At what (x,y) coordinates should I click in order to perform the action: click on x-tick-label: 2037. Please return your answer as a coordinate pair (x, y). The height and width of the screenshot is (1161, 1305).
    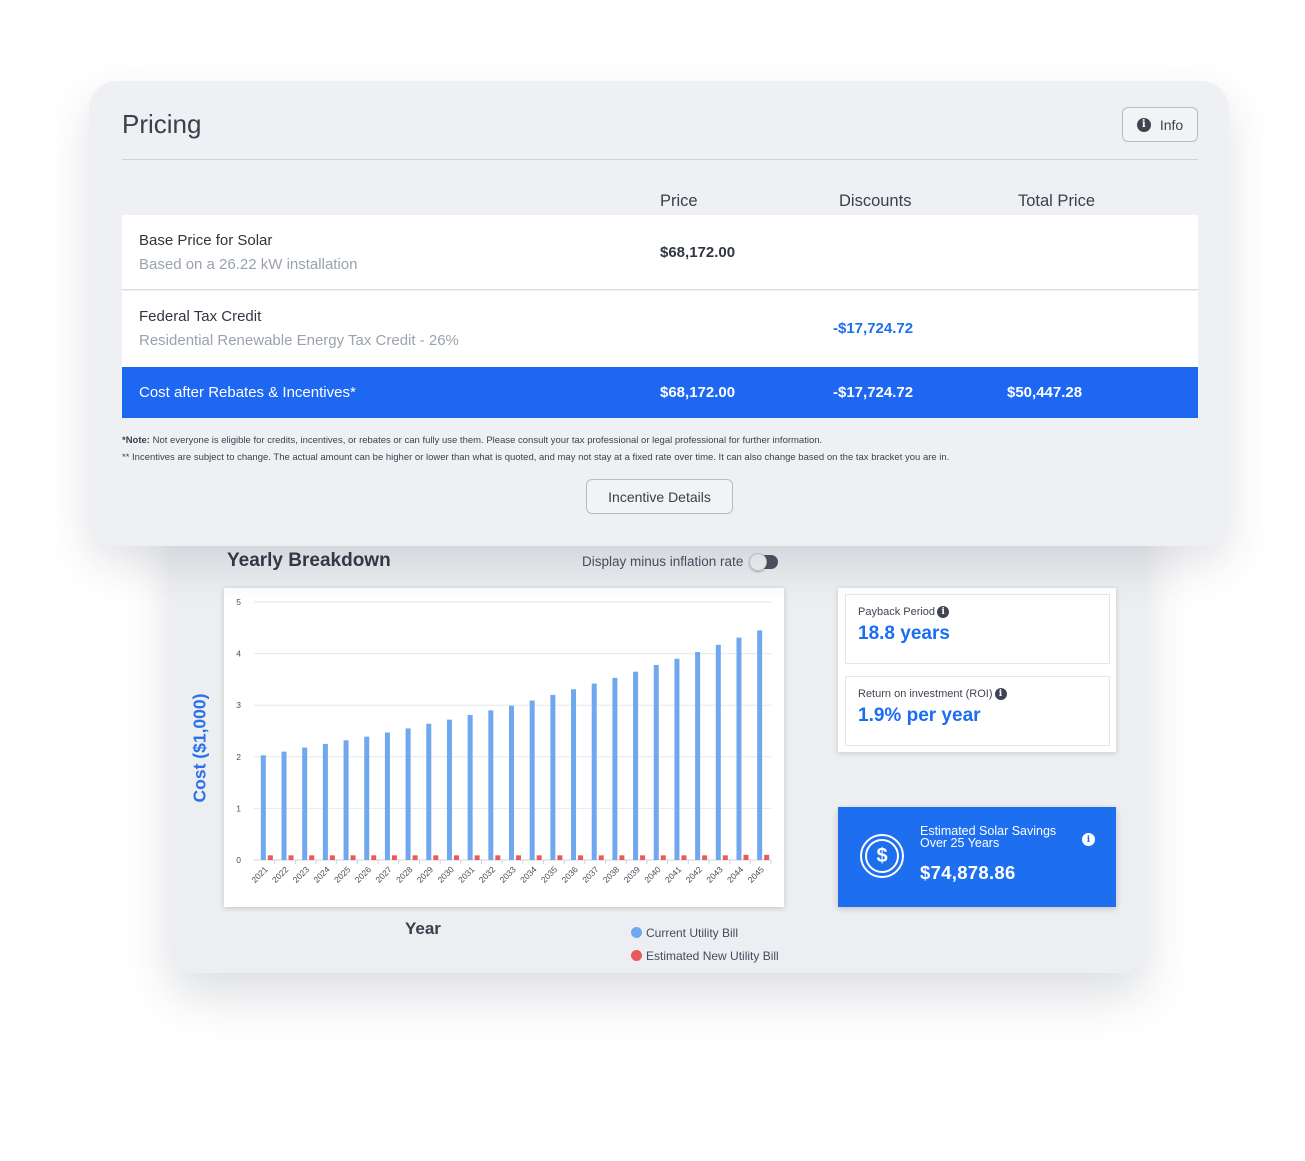
    Looking at the image, I should click on (590, 874).